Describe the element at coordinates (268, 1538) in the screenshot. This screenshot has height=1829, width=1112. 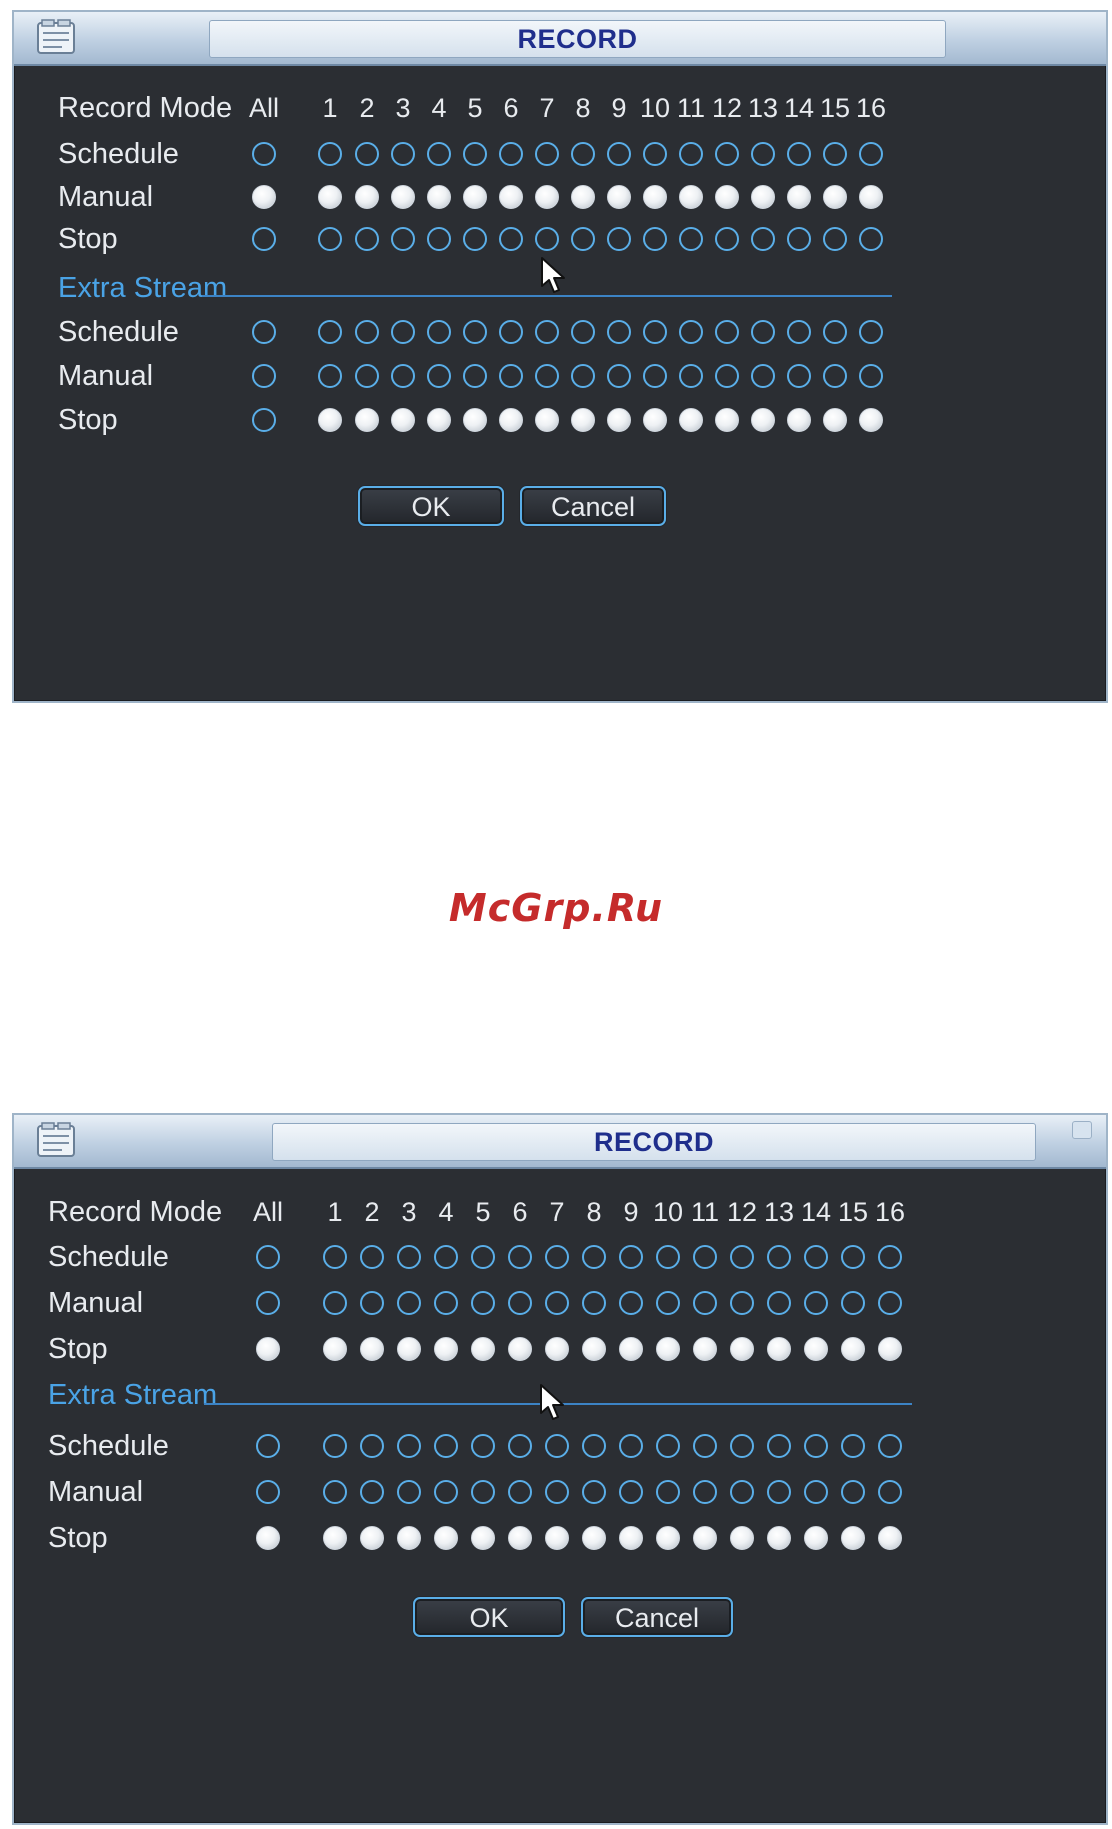
I see `extra-stop-all-radio` at that location.